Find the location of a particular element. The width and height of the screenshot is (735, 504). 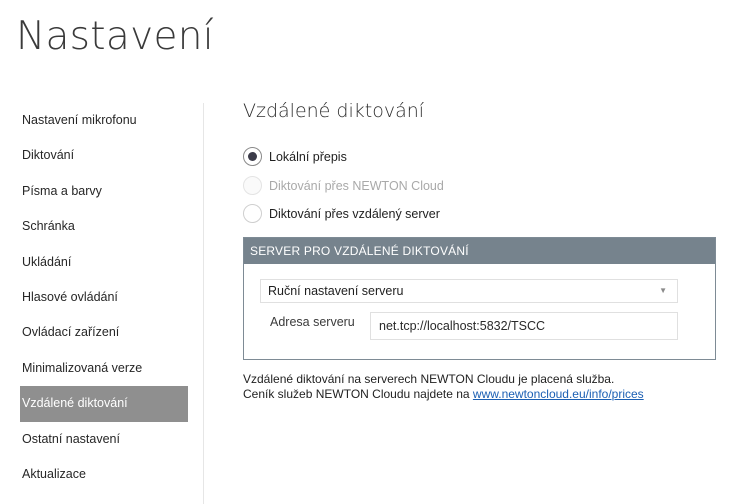

info-line-2-prefix: Ceník služeb NEWTON Cloudu najdete na is located at coordinates (358, 394).